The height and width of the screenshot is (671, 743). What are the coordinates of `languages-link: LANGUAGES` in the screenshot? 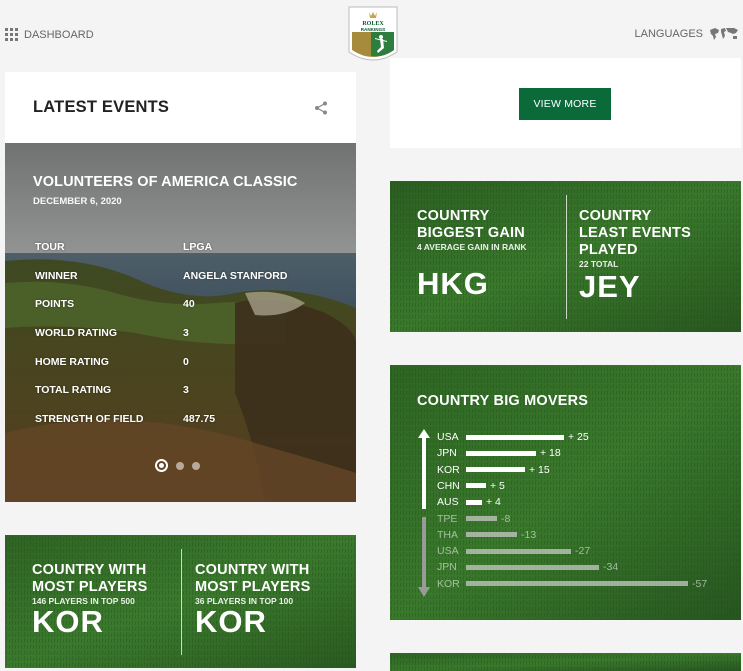 It's located at (687, 34).